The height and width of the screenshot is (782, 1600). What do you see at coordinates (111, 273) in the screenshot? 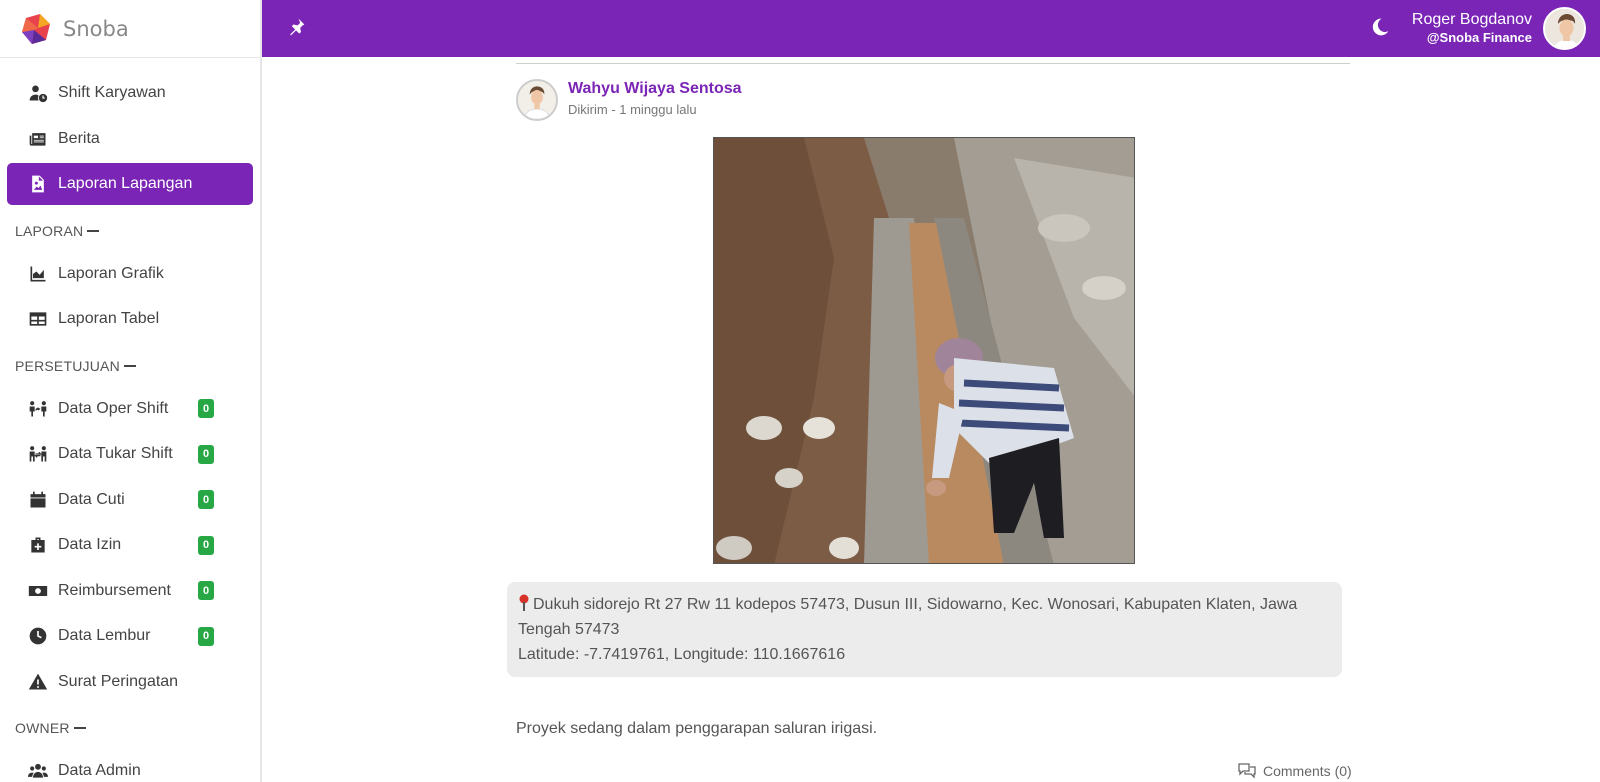
I see `sidebar-item-label: Laporan Grafik` at bounding box center [111, 273].